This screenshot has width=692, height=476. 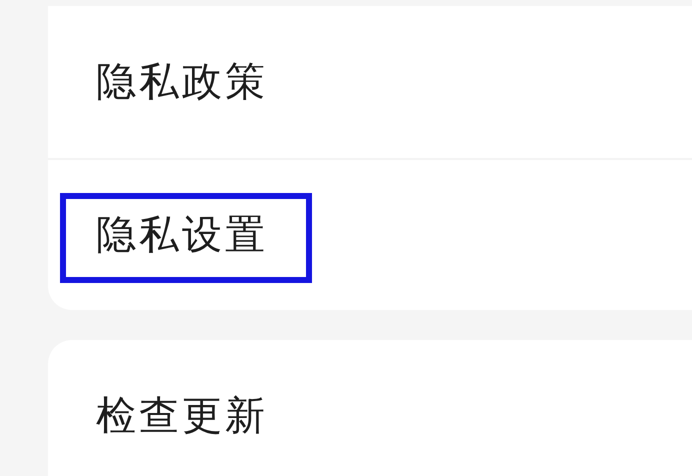 What do you see at coordinates (182, 82) in the screenshot?
I see `settings-item: 隐私政策` at bounding box center [182, 82].